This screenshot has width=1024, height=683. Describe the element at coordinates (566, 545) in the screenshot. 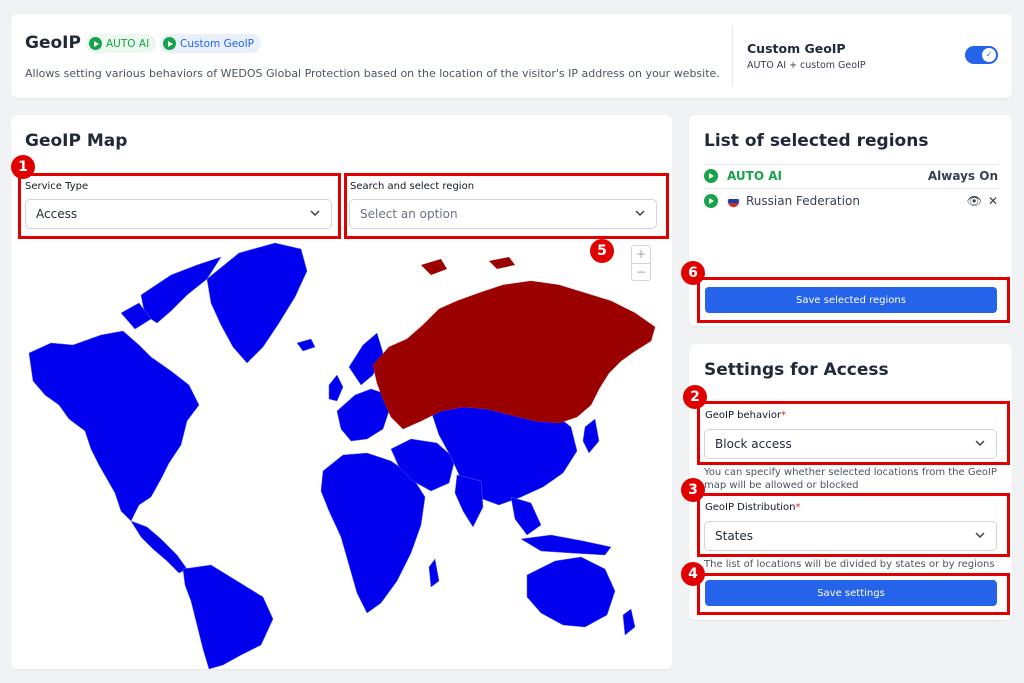

I see `map-region-indonesia` at that location.